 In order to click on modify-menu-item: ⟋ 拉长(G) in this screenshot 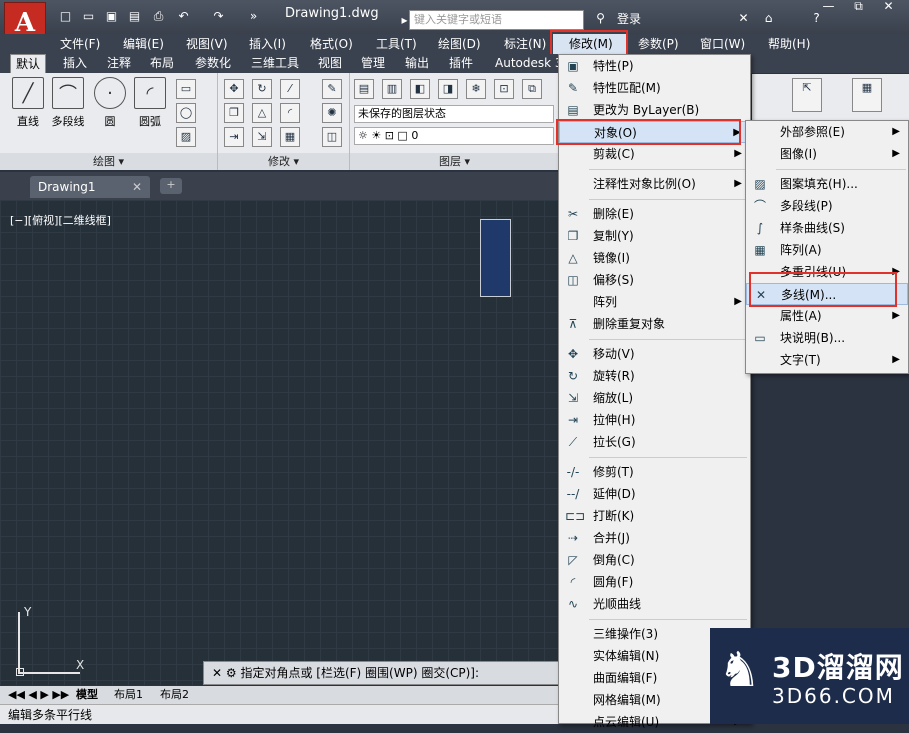, I will do `click(654, 442)`.